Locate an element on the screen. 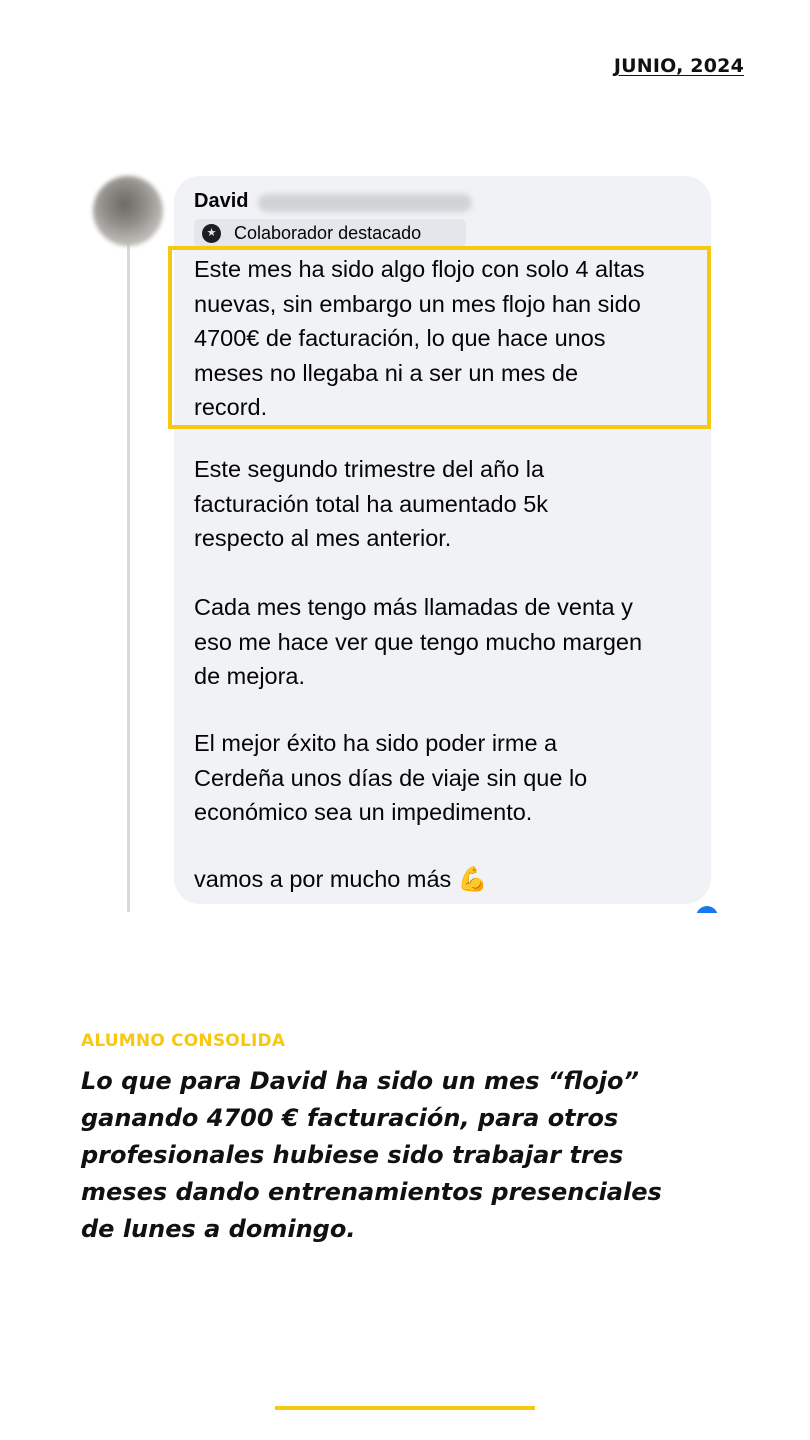  badge-label: Colaborador destacado is located at coordinates (328, 232).